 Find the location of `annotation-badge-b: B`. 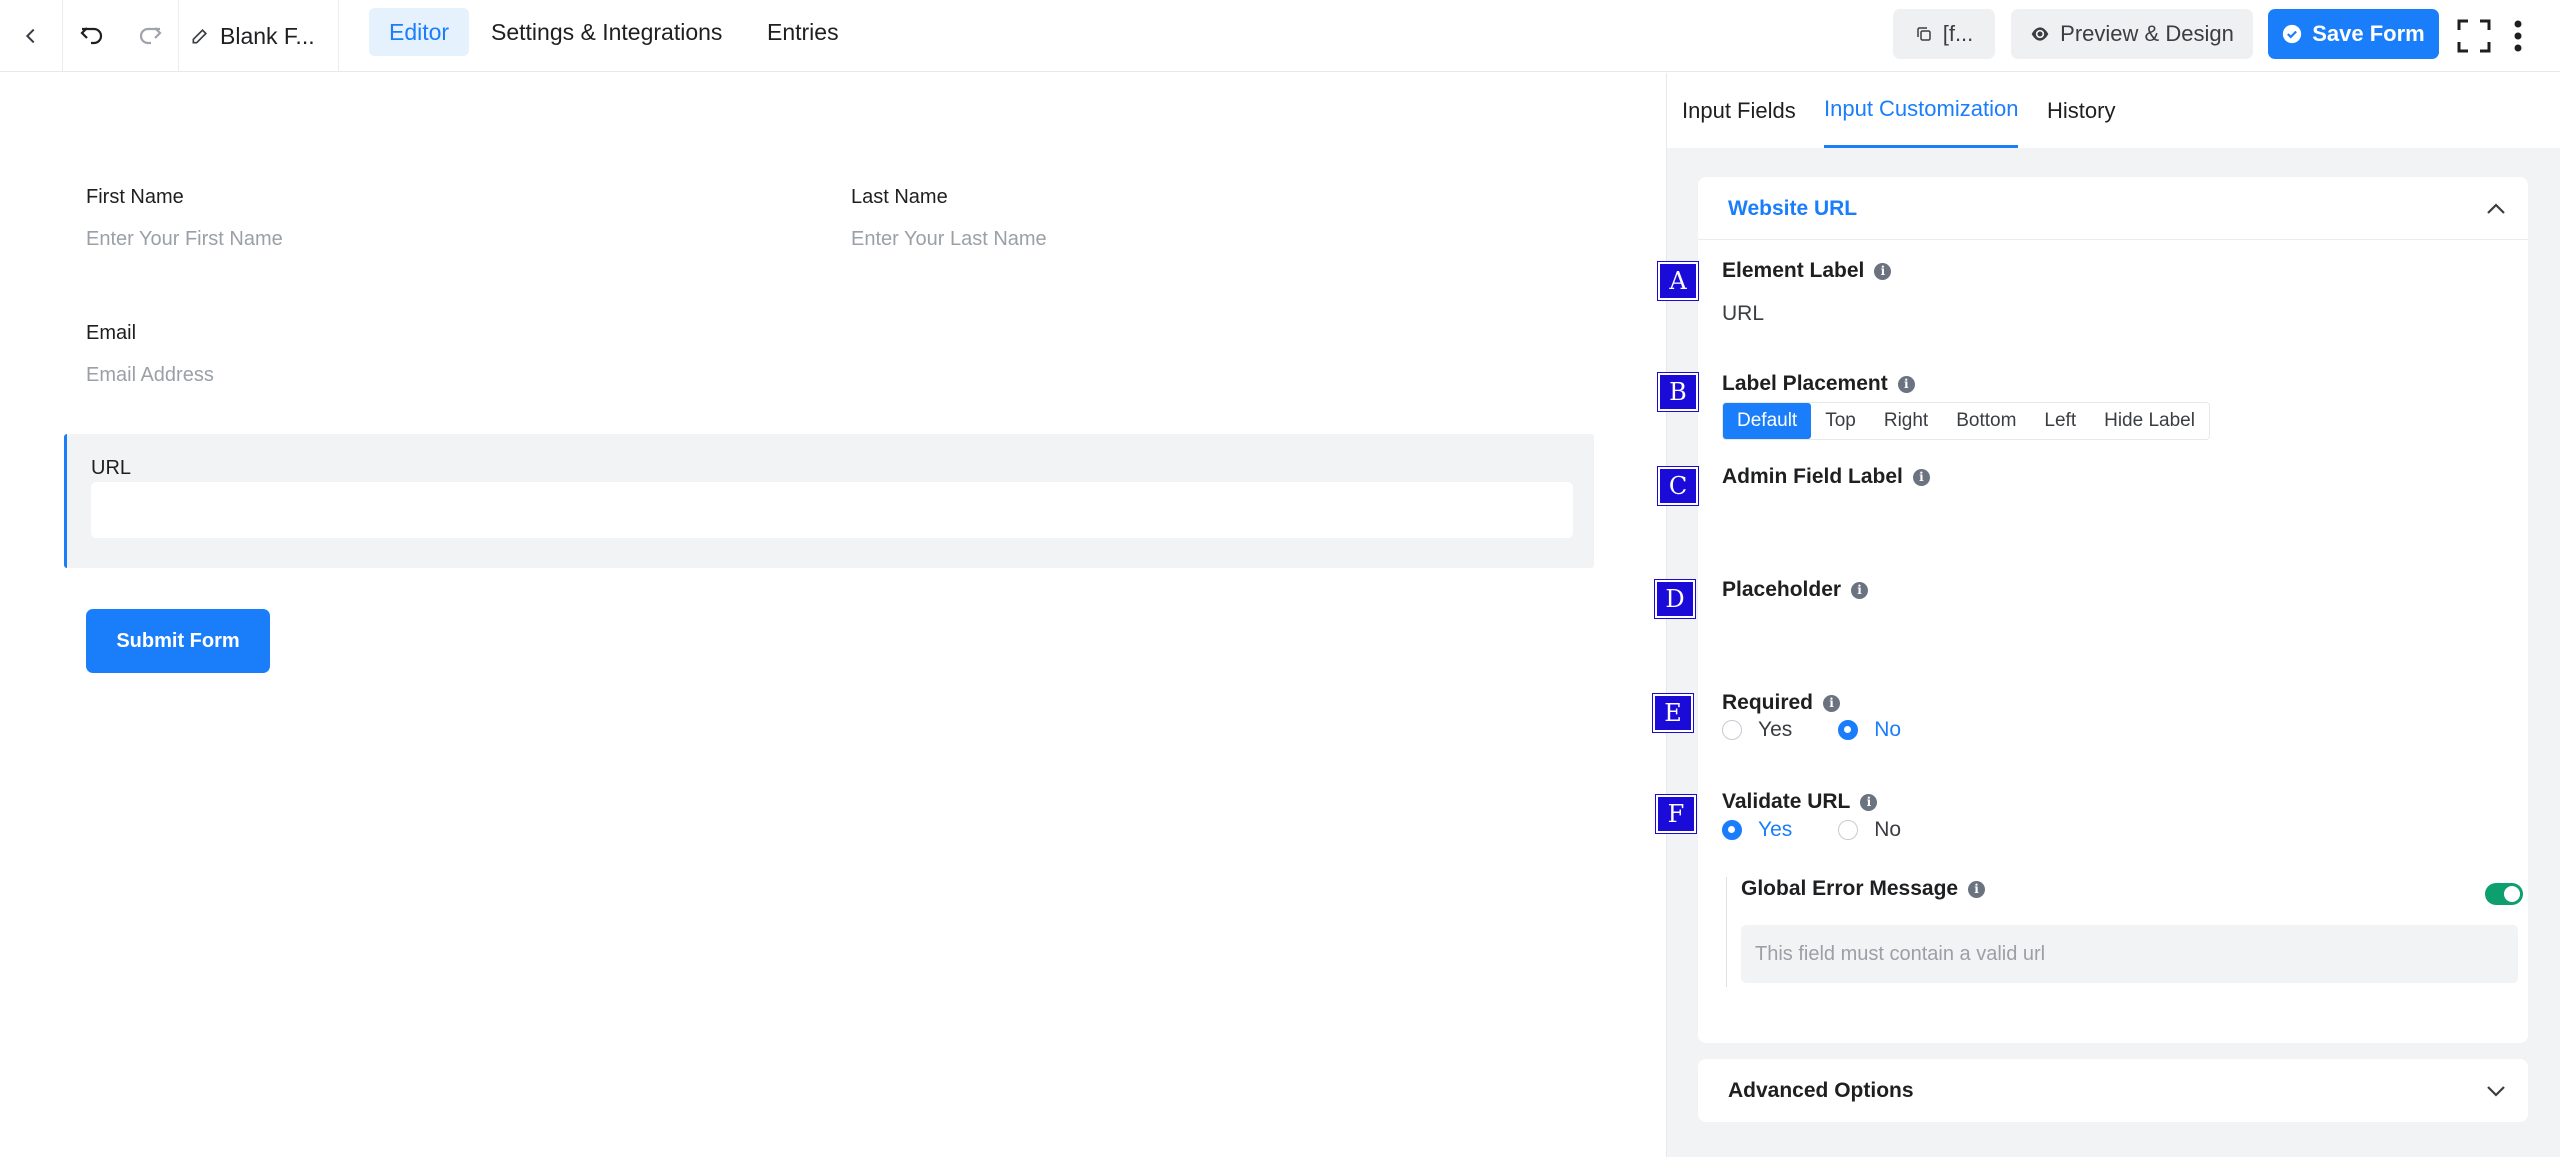

annotation-badge-b: B is located at coordinates (1678, 392).